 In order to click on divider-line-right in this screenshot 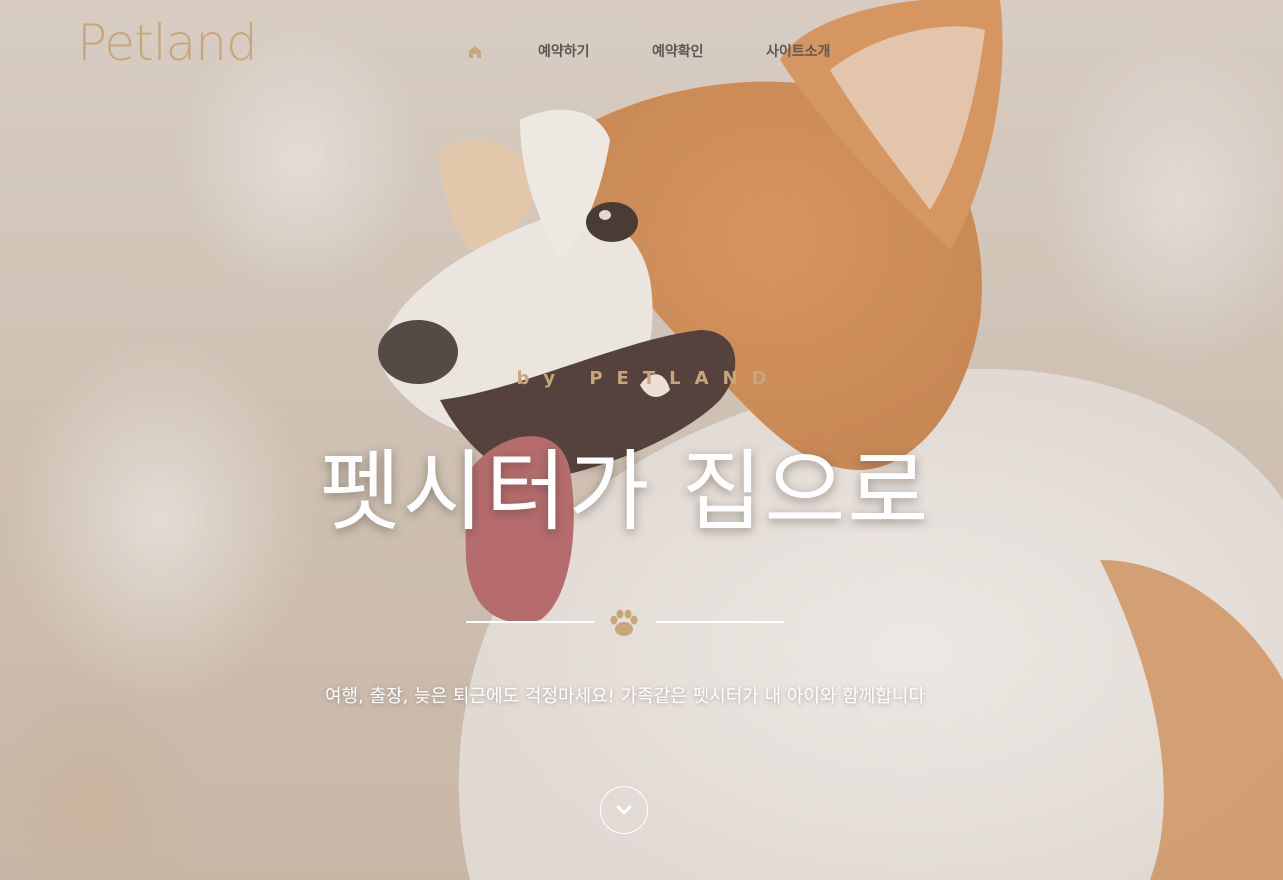, I will do `click(720, 622)`.